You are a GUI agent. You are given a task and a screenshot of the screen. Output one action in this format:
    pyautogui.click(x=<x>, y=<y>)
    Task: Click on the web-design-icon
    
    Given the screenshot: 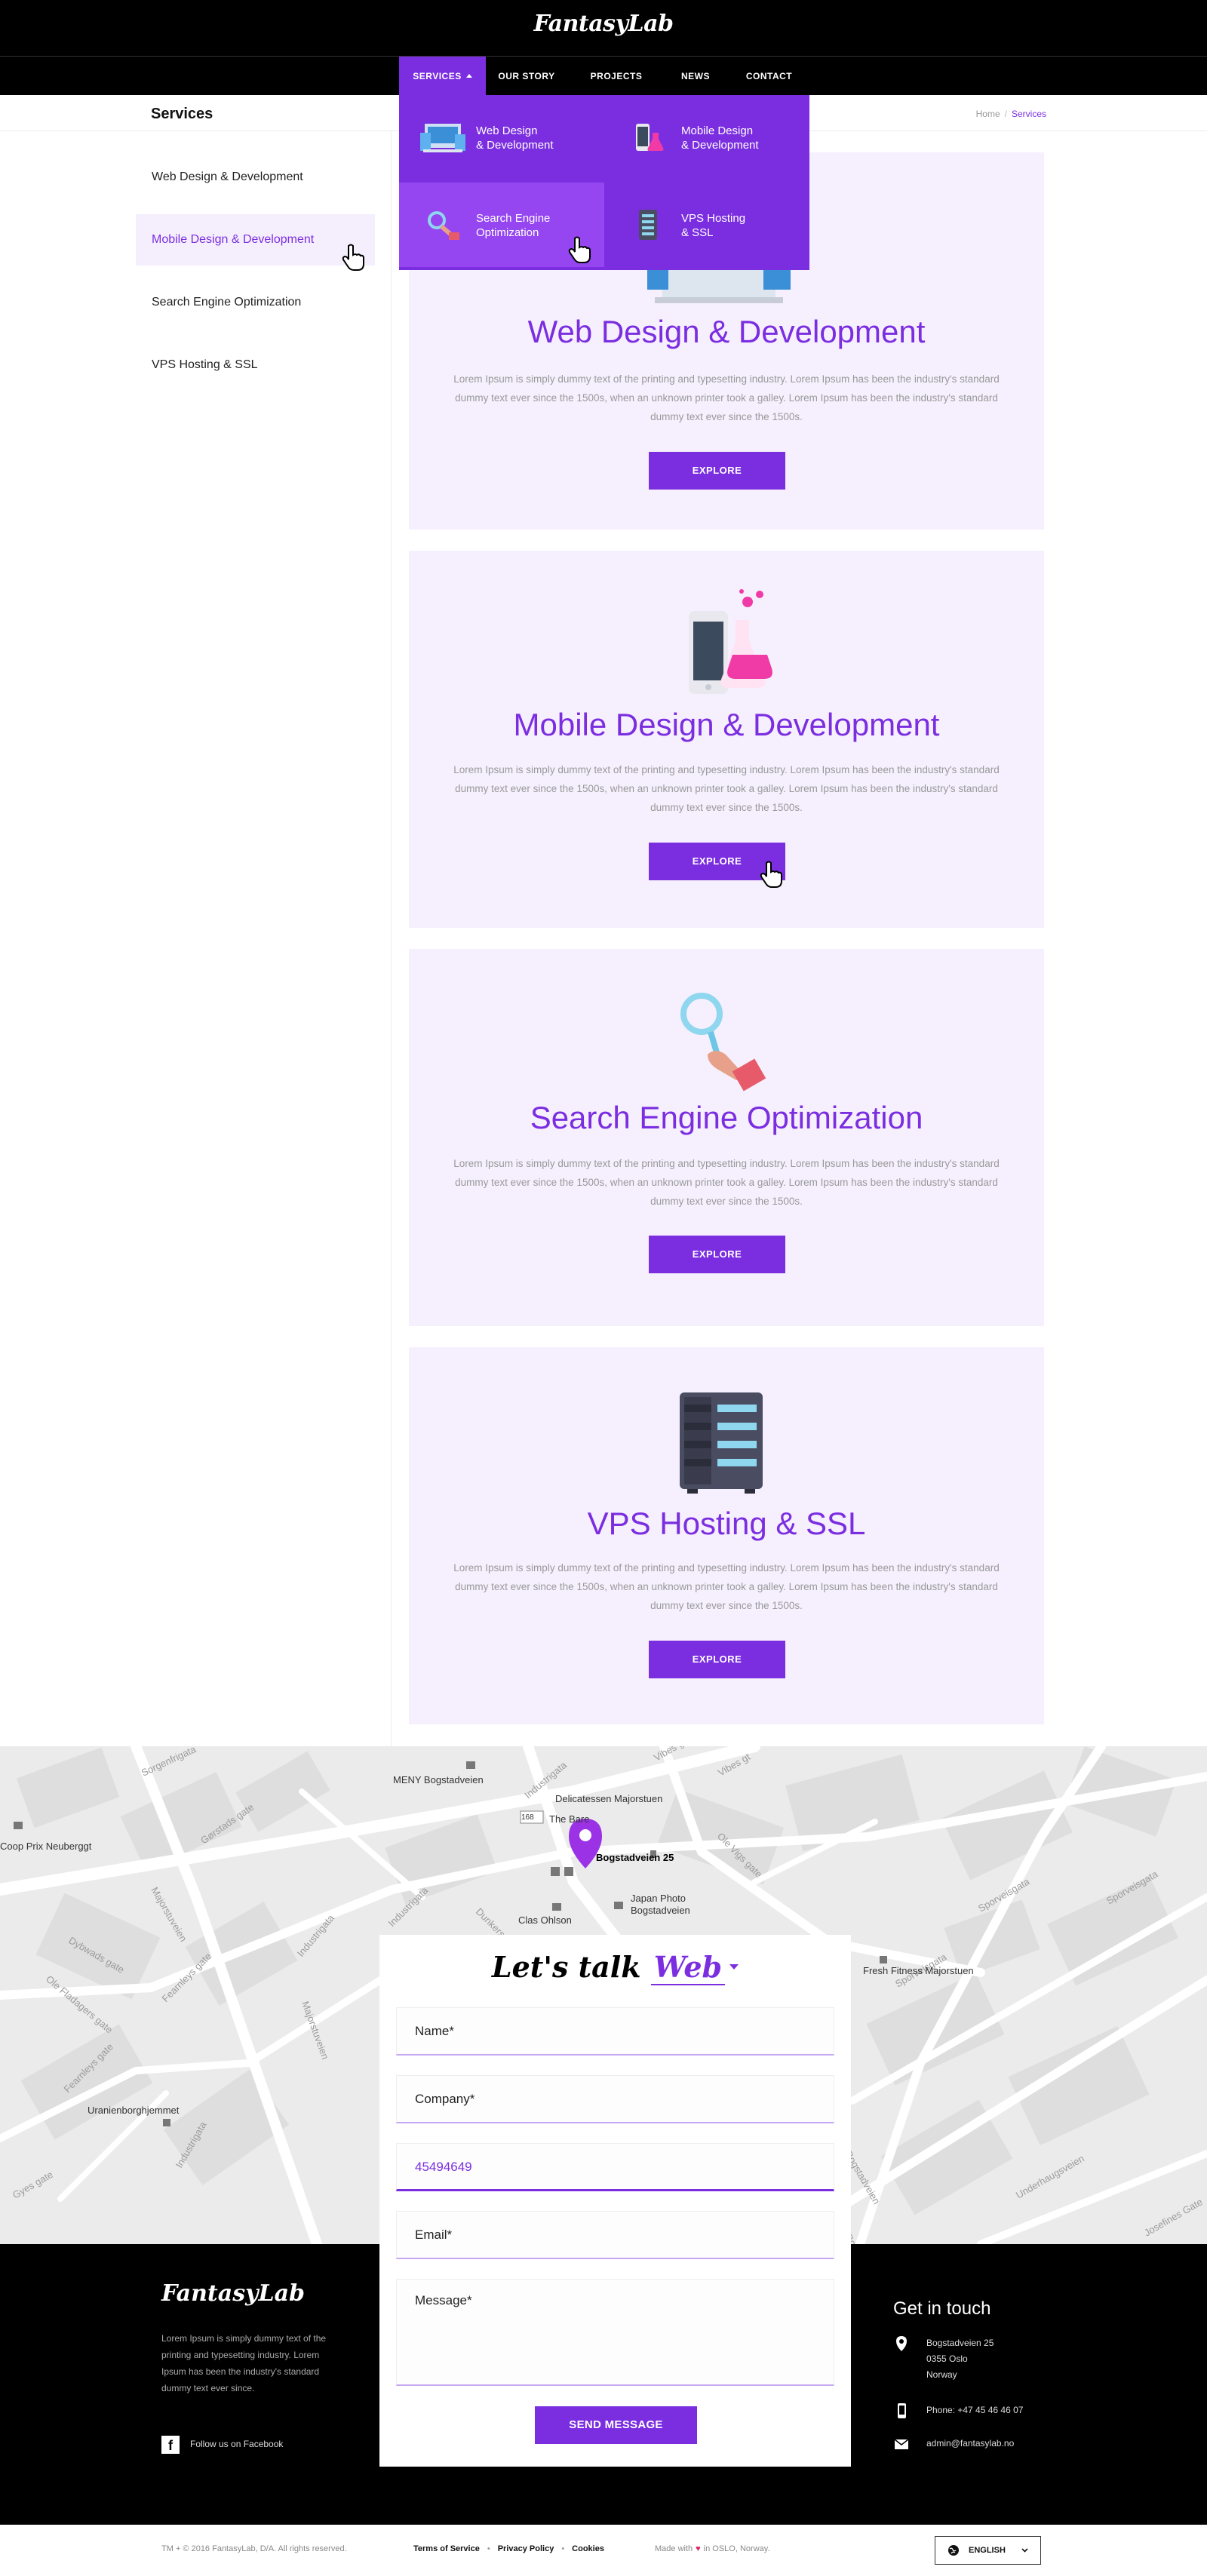 What is the action you would take?
    pyautogui.click(x=443, y=138)
    